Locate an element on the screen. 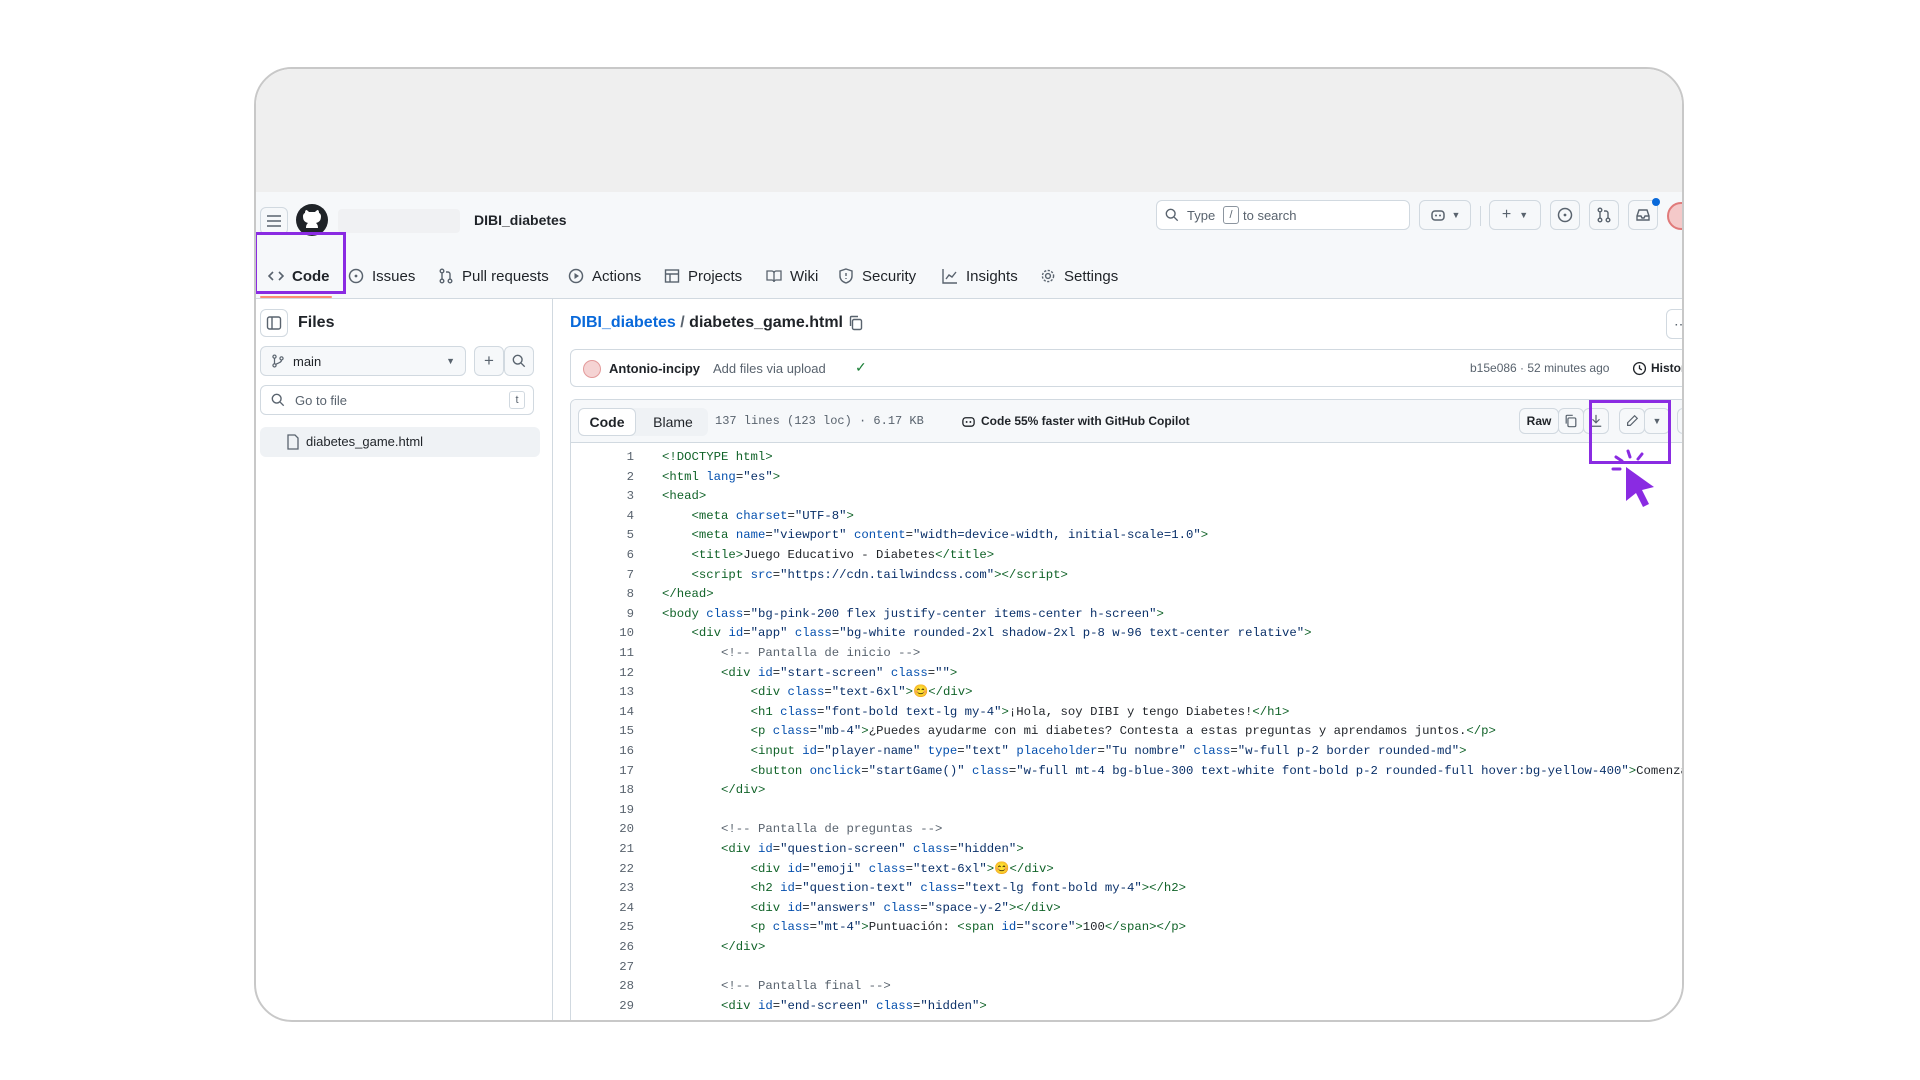 The image size is (1920, 1080). symbols-button is located at coordinates (1679, 421).